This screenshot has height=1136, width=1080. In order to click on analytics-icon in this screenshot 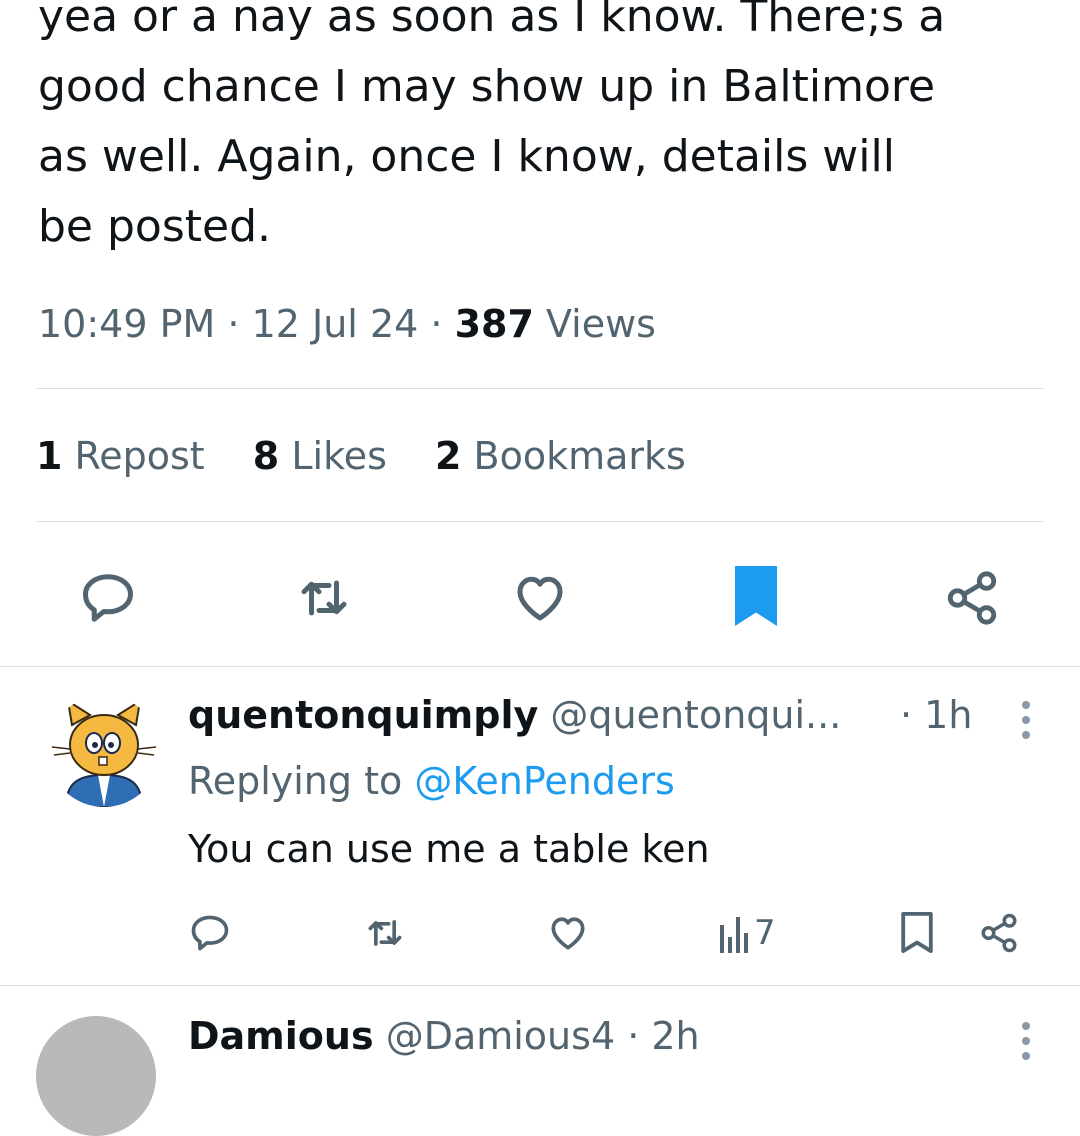, I will do `click(734, 935)`.